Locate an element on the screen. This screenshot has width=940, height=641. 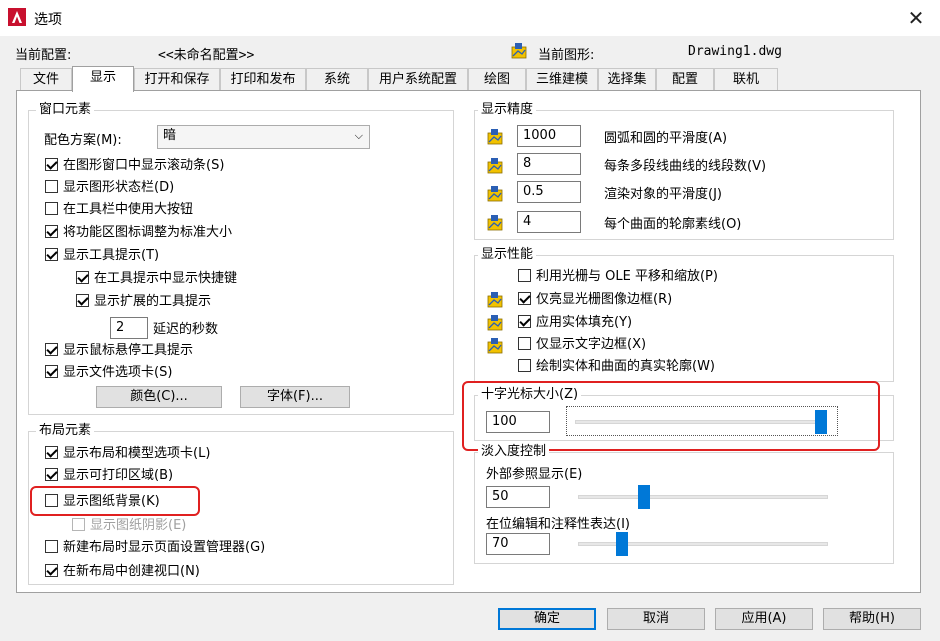
color-scheme-label: 配色方案(M): is located at coordinates (83, 140).